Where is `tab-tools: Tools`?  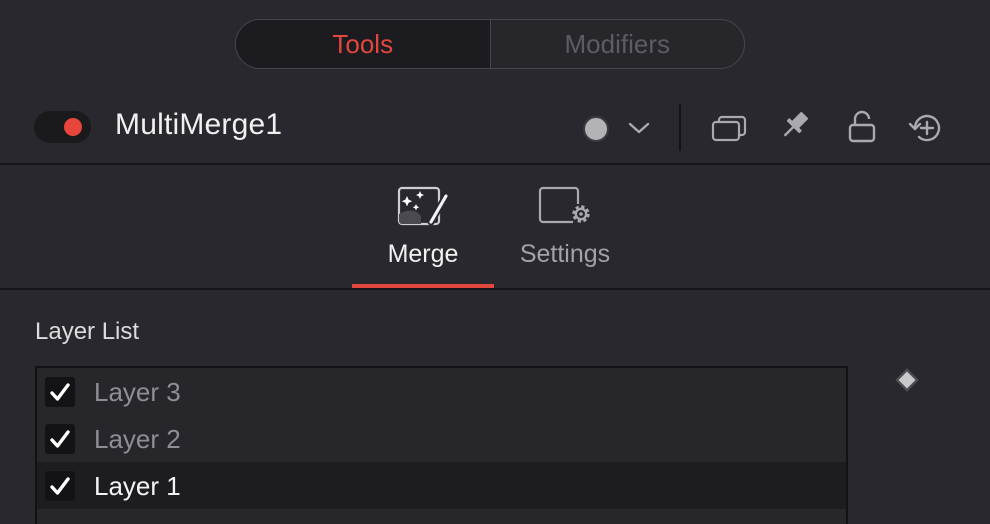
tab-tools: Tools is located at coordinates (363, 44).